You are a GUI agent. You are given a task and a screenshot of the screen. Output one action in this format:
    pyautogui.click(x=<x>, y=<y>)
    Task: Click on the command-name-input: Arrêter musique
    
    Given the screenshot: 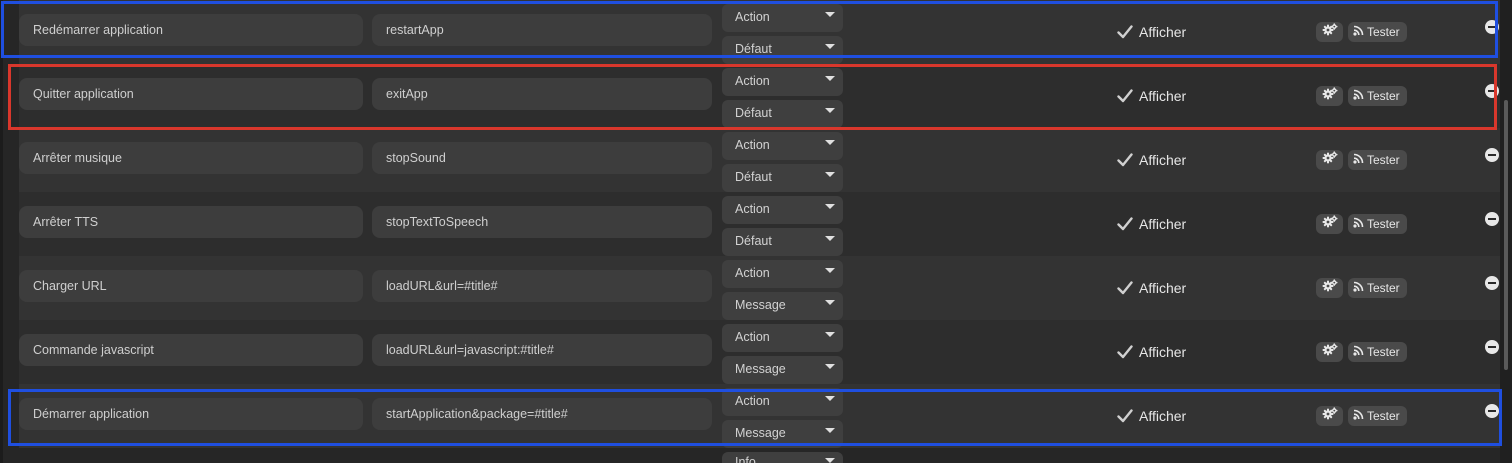 What is the action you would take?
    pyautogui.click(x=191, y=158)
    